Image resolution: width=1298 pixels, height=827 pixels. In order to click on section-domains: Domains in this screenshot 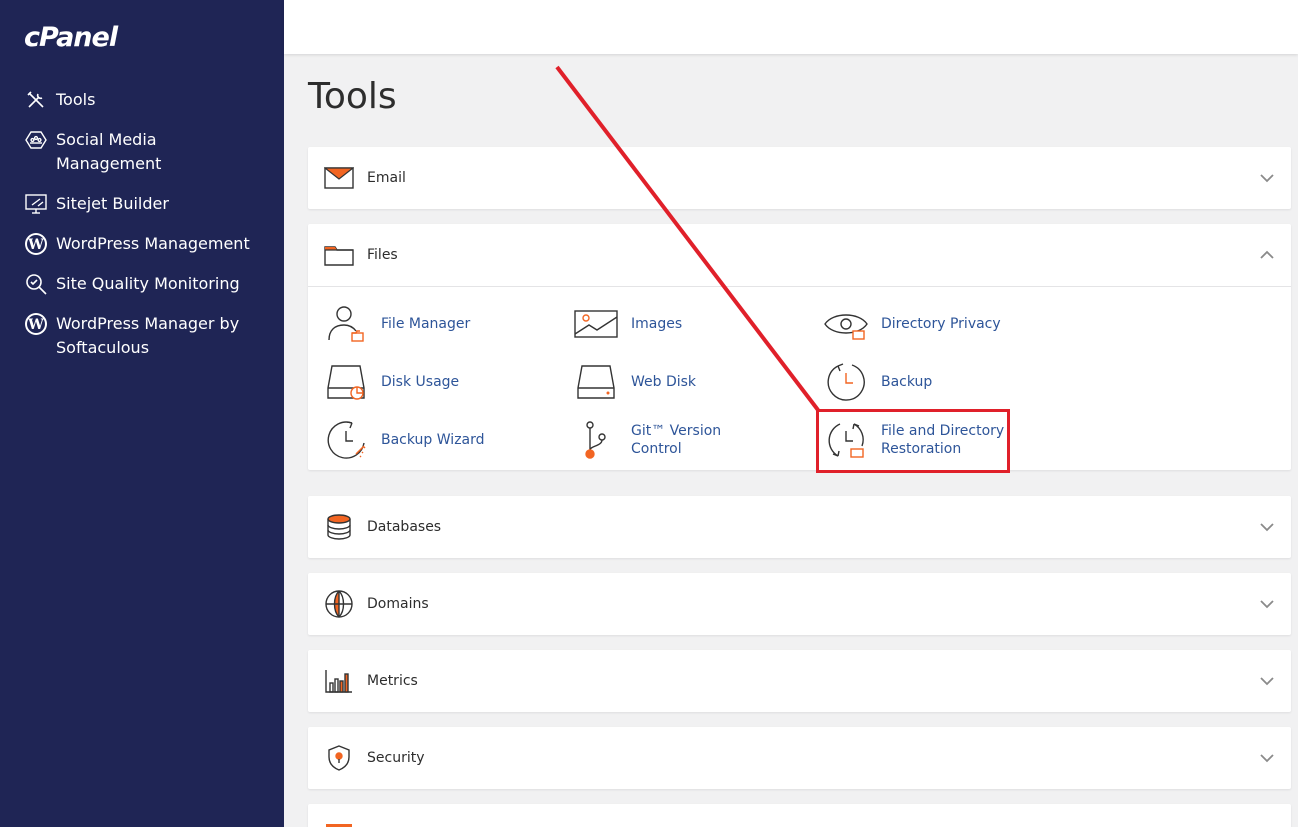, I will do `click(799, 604)`.